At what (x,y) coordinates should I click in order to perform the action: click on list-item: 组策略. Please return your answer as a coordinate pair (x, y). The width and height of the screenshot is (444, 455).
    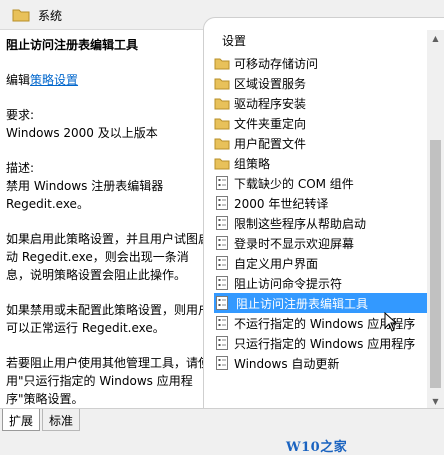
    Looking at the image, I should click on (321, 163).